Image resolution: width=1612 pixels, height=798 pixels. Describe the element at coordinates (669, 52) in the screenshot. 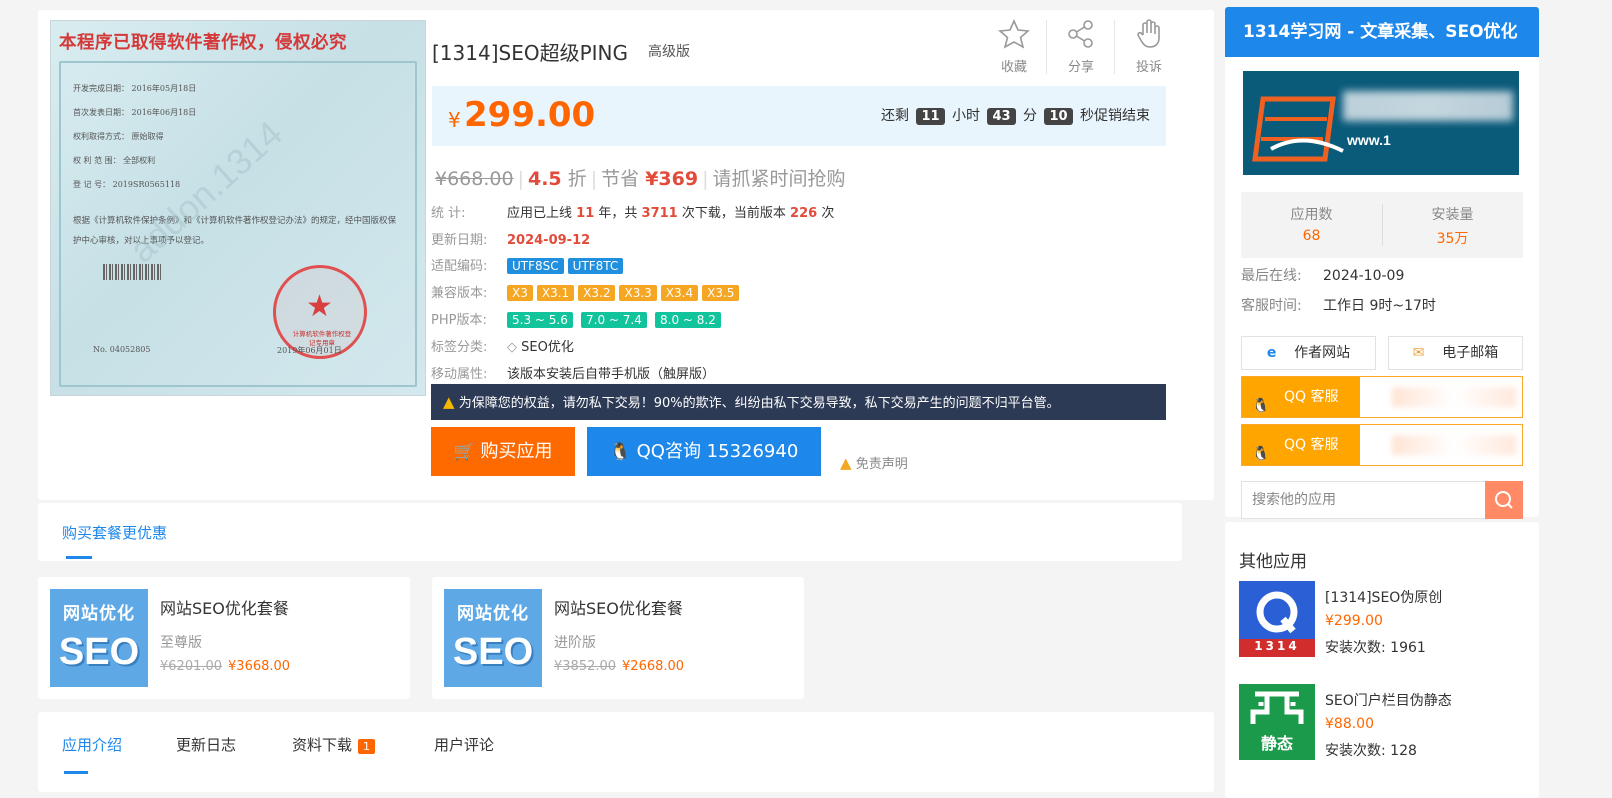

I see `product-edition: 高级版` at that location.